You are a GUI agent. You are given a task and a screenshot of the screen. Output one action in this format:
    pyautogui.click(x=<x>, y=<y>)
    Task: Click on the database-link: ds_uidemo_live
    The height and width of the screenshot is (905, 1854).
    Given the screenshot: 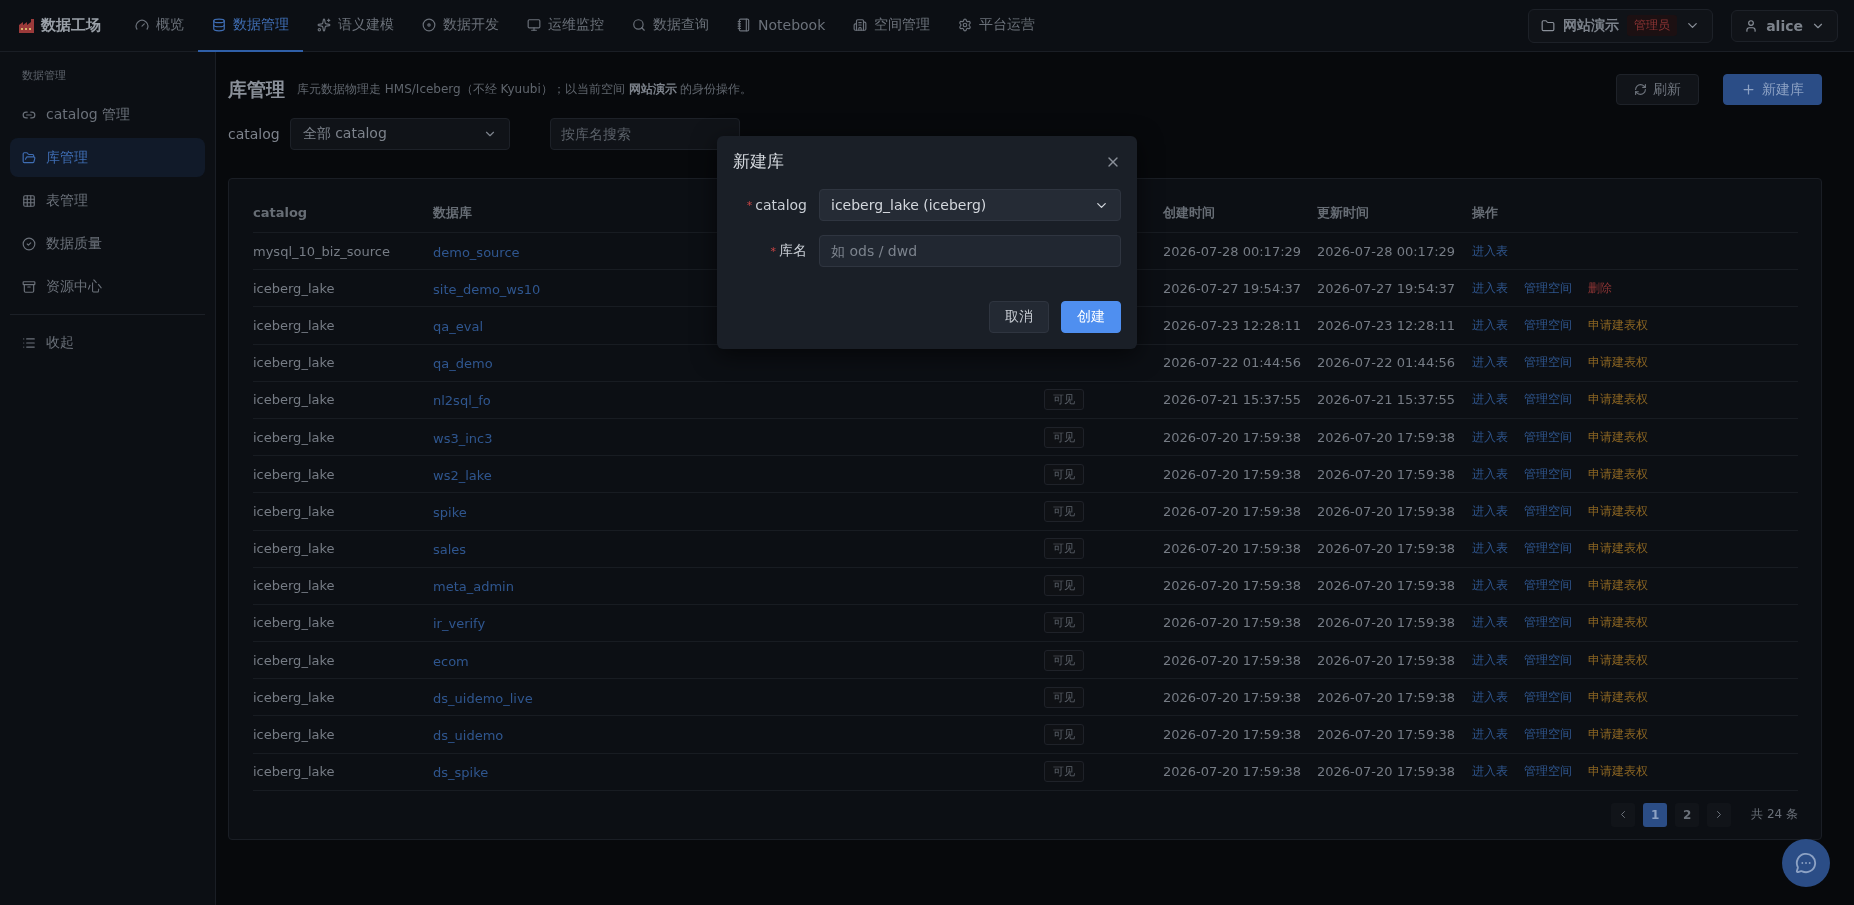 What is the action you would take?
    pyautogui.click(x=483, y=698)
    